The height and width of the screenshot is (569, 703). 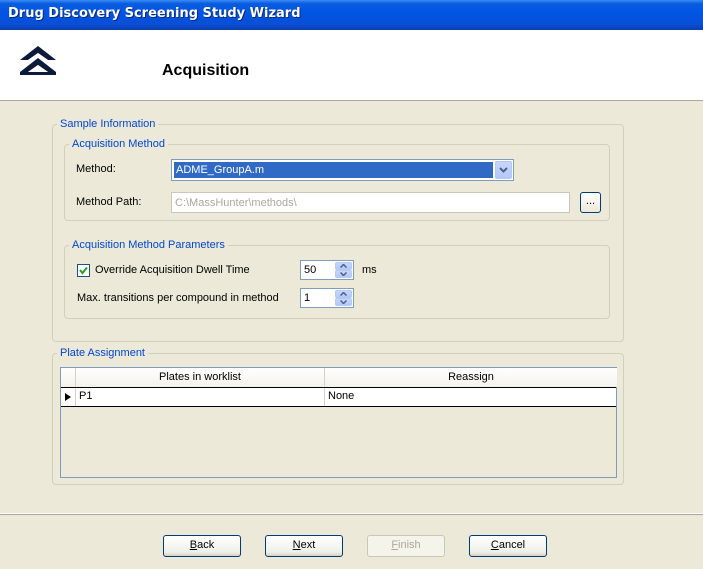 I want to click on sample-information-legend: Sample Information, so click(x=108, y=124).